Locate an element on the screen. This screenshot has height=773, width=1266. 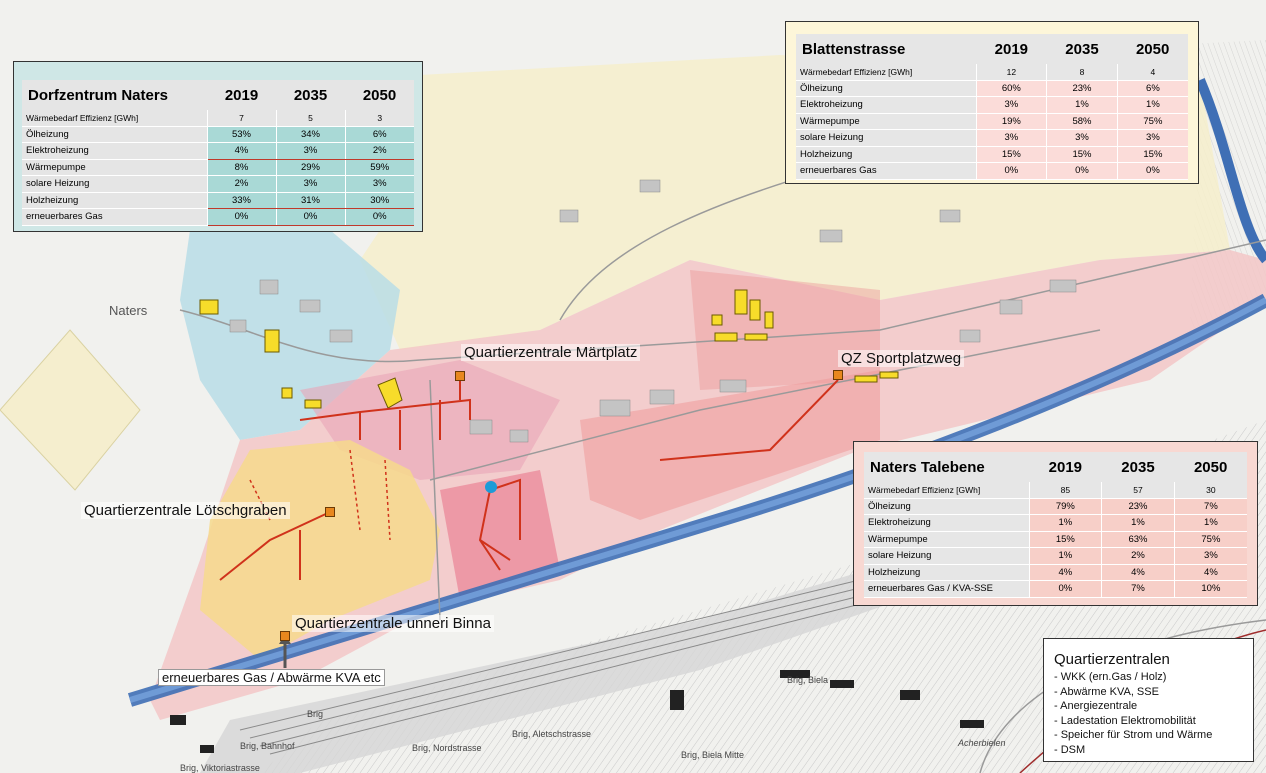
table-row: Elektroheizung 1% 1% 1% is located at coordinates (1055, 523).